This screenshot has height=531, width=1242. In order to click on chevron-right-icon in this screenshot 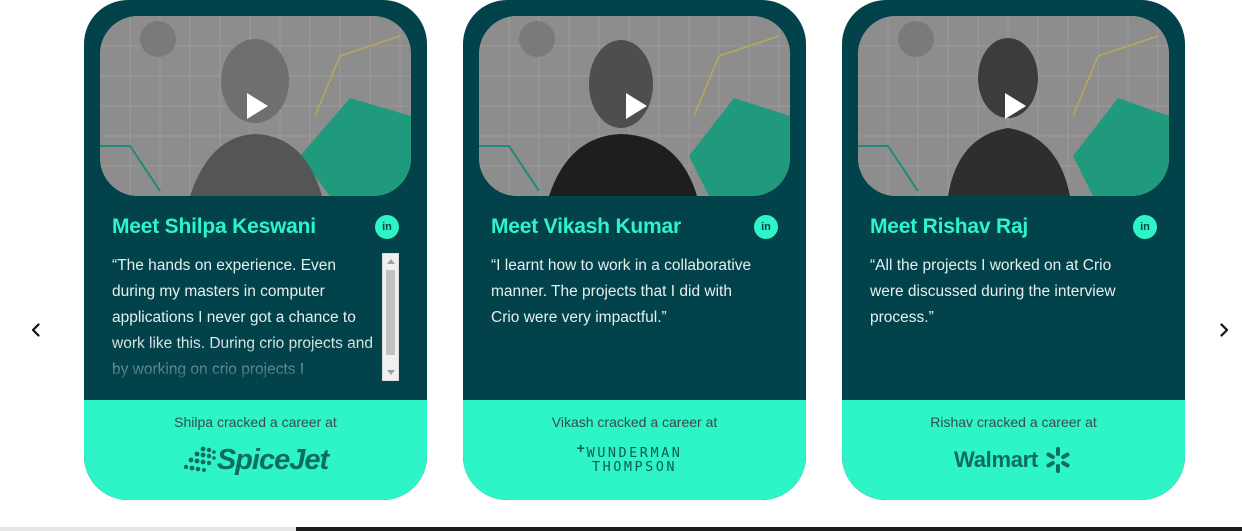, I will do `click(1224, 330)`.